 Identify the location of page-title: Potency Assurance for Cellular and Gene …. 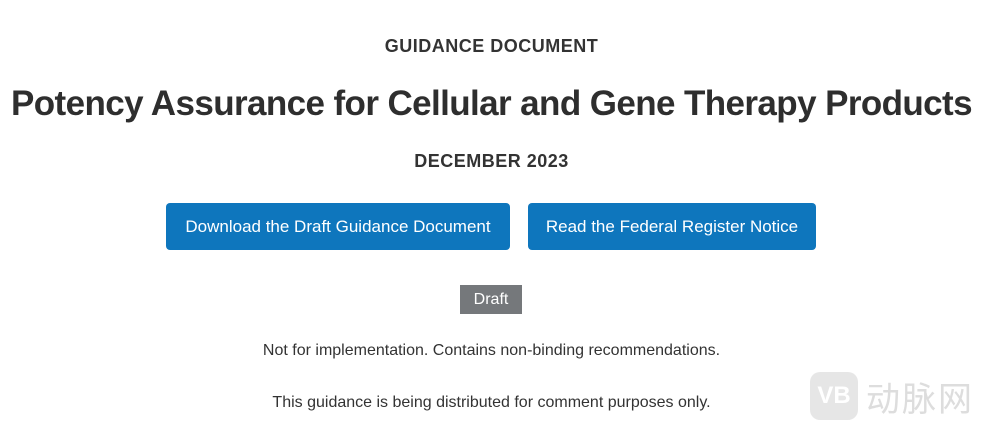
(492, 103).